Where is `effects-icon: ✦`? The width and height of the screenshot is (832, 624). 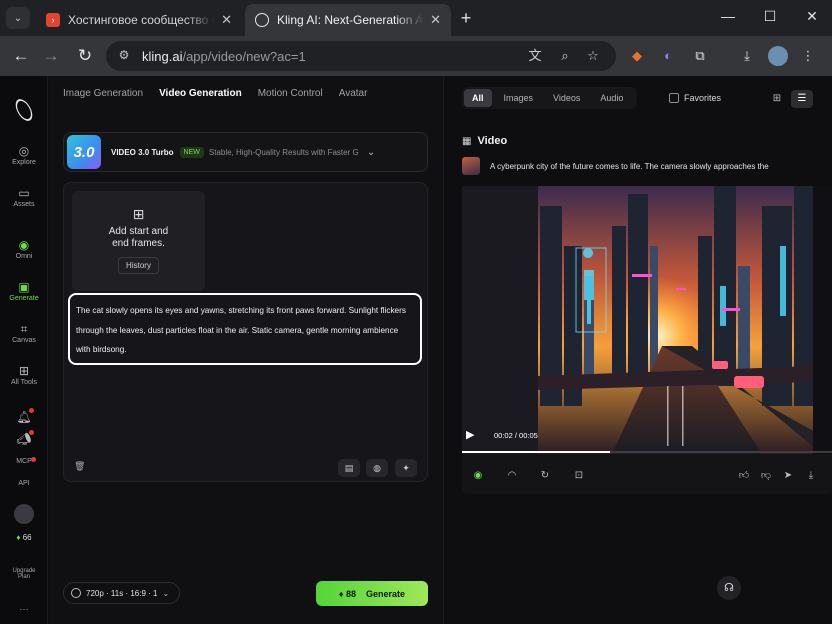
effects-icon: ✦ is located at coordinates (406, 468).